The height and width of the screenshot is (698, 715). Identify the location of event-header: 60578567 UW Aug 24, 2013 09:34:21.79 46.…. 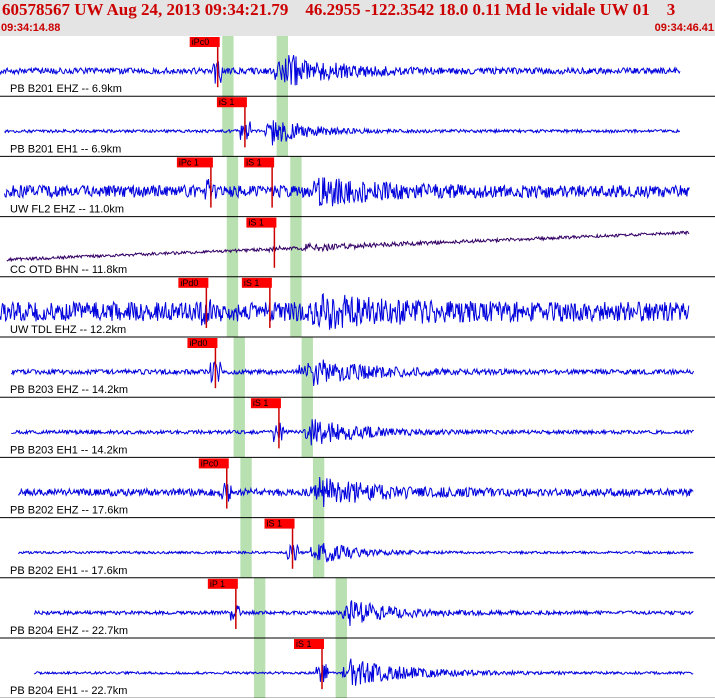
(357, 18).